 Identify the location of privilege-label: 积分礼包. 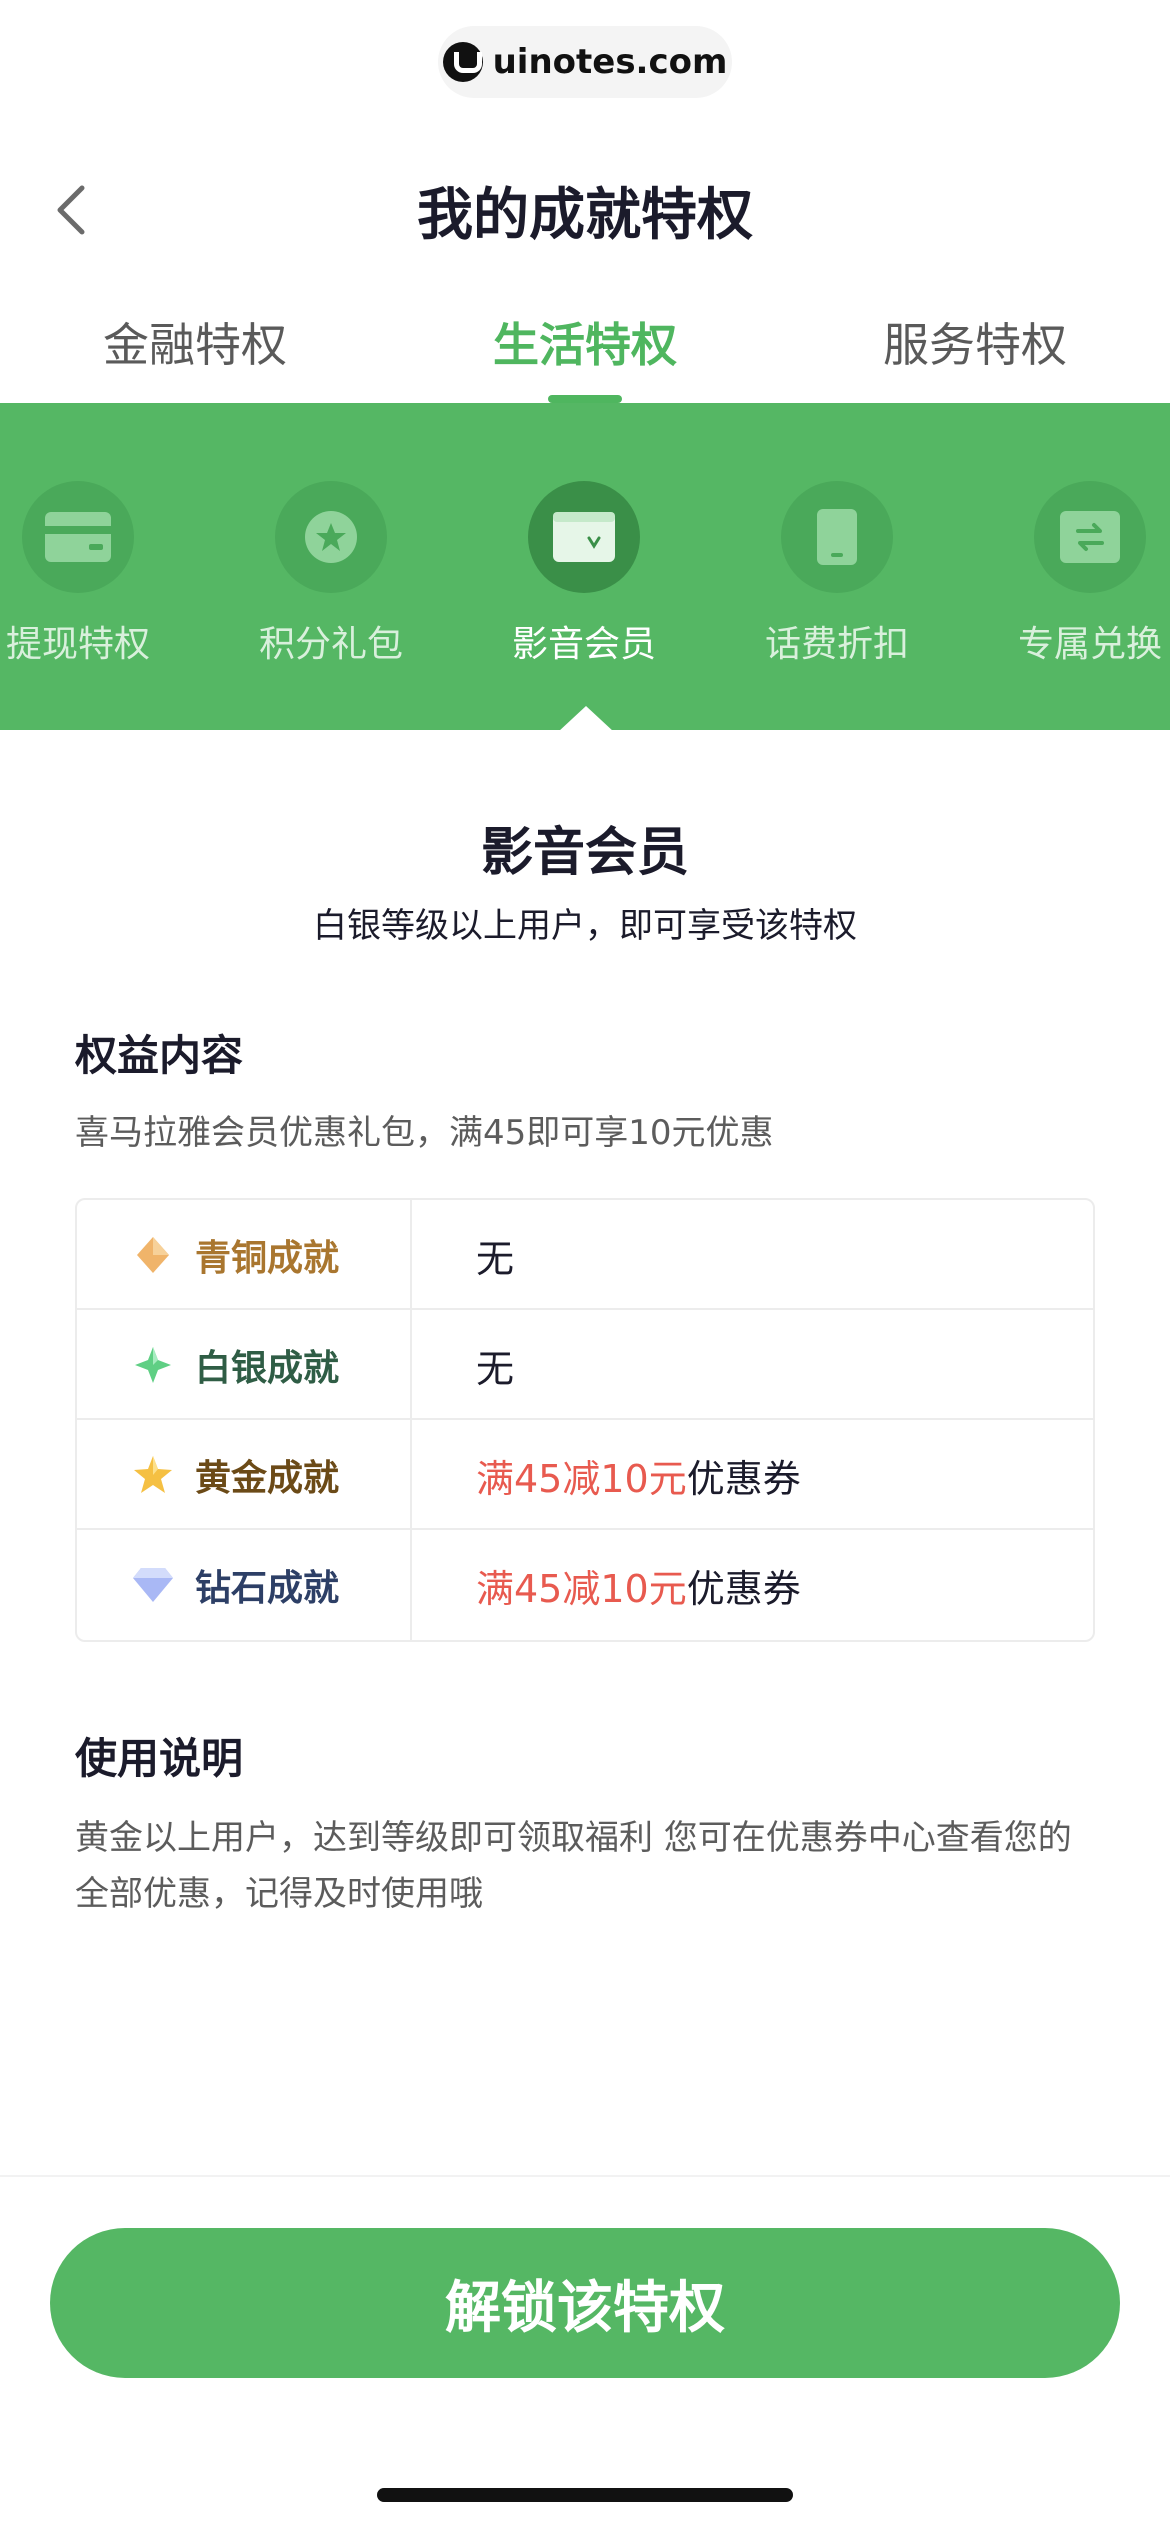
(330, 644).